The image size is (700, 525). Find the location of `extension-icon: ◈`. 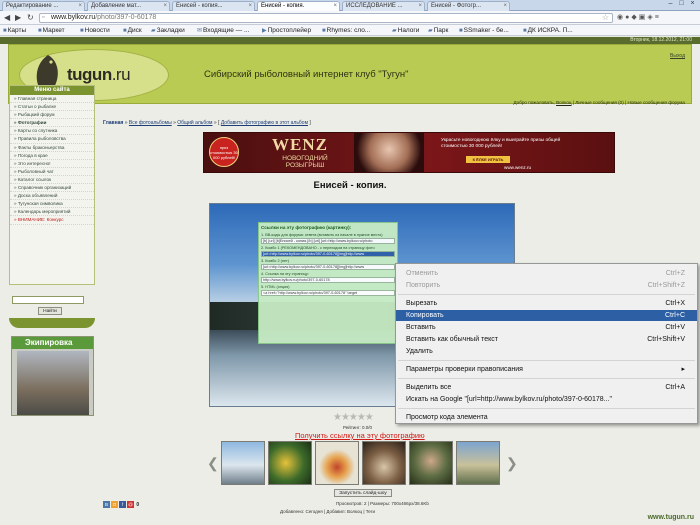

extension-icon: ◈ is located at coordinates (650, 17).